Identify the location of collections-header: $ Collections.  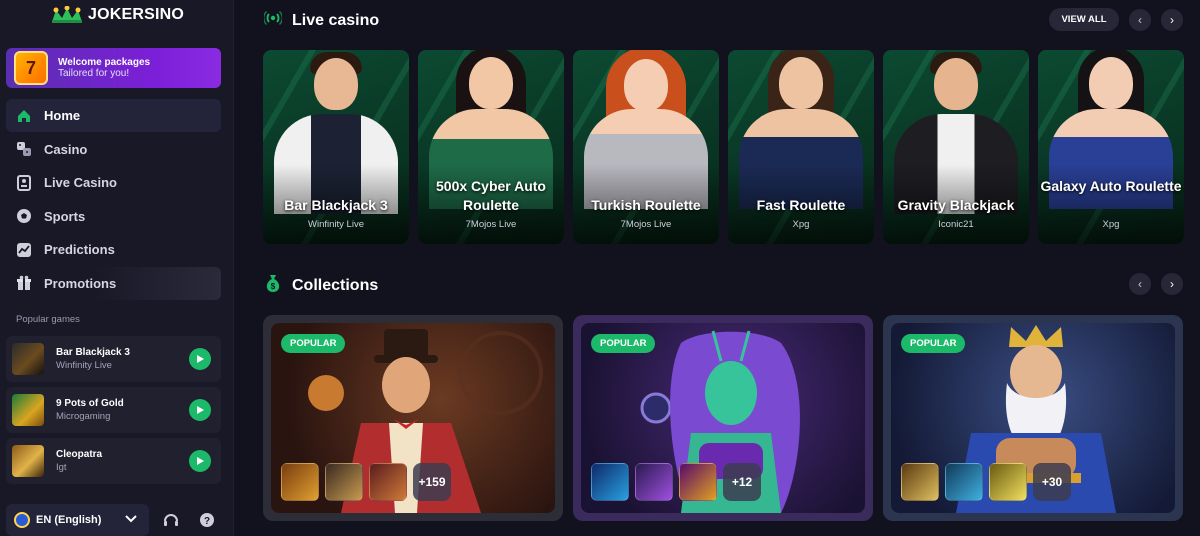
(321, 285).